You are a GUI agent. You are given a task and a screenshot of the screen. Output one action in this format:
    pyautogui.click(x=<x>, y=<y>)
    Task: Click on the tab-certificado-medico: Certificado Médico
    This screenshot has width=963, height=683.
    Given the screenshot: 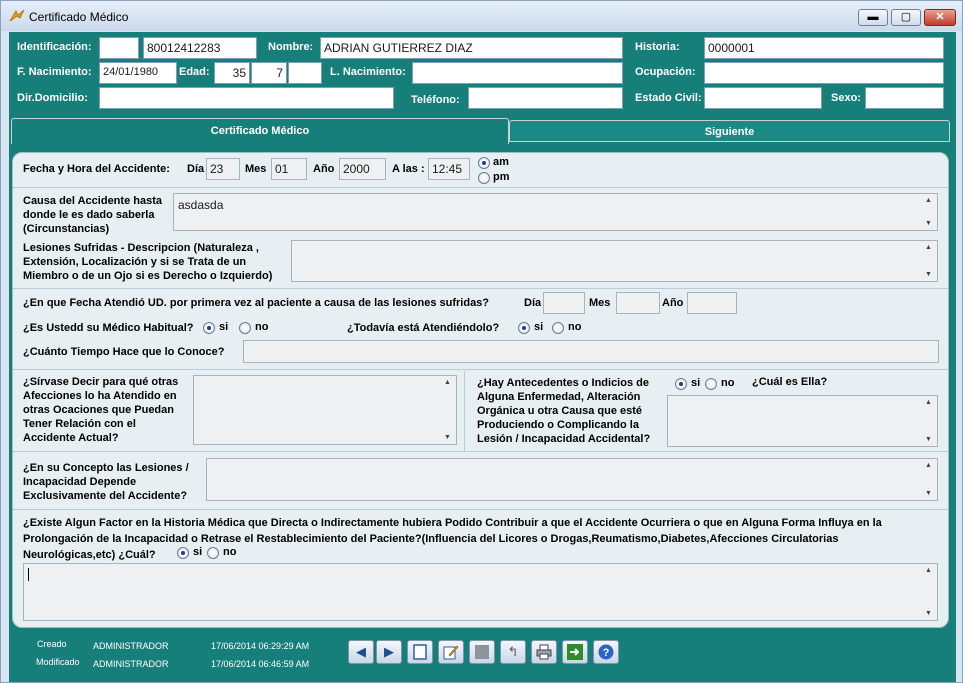 What is the action you would take?
    pyautogui.click(x=260, y=131)
    